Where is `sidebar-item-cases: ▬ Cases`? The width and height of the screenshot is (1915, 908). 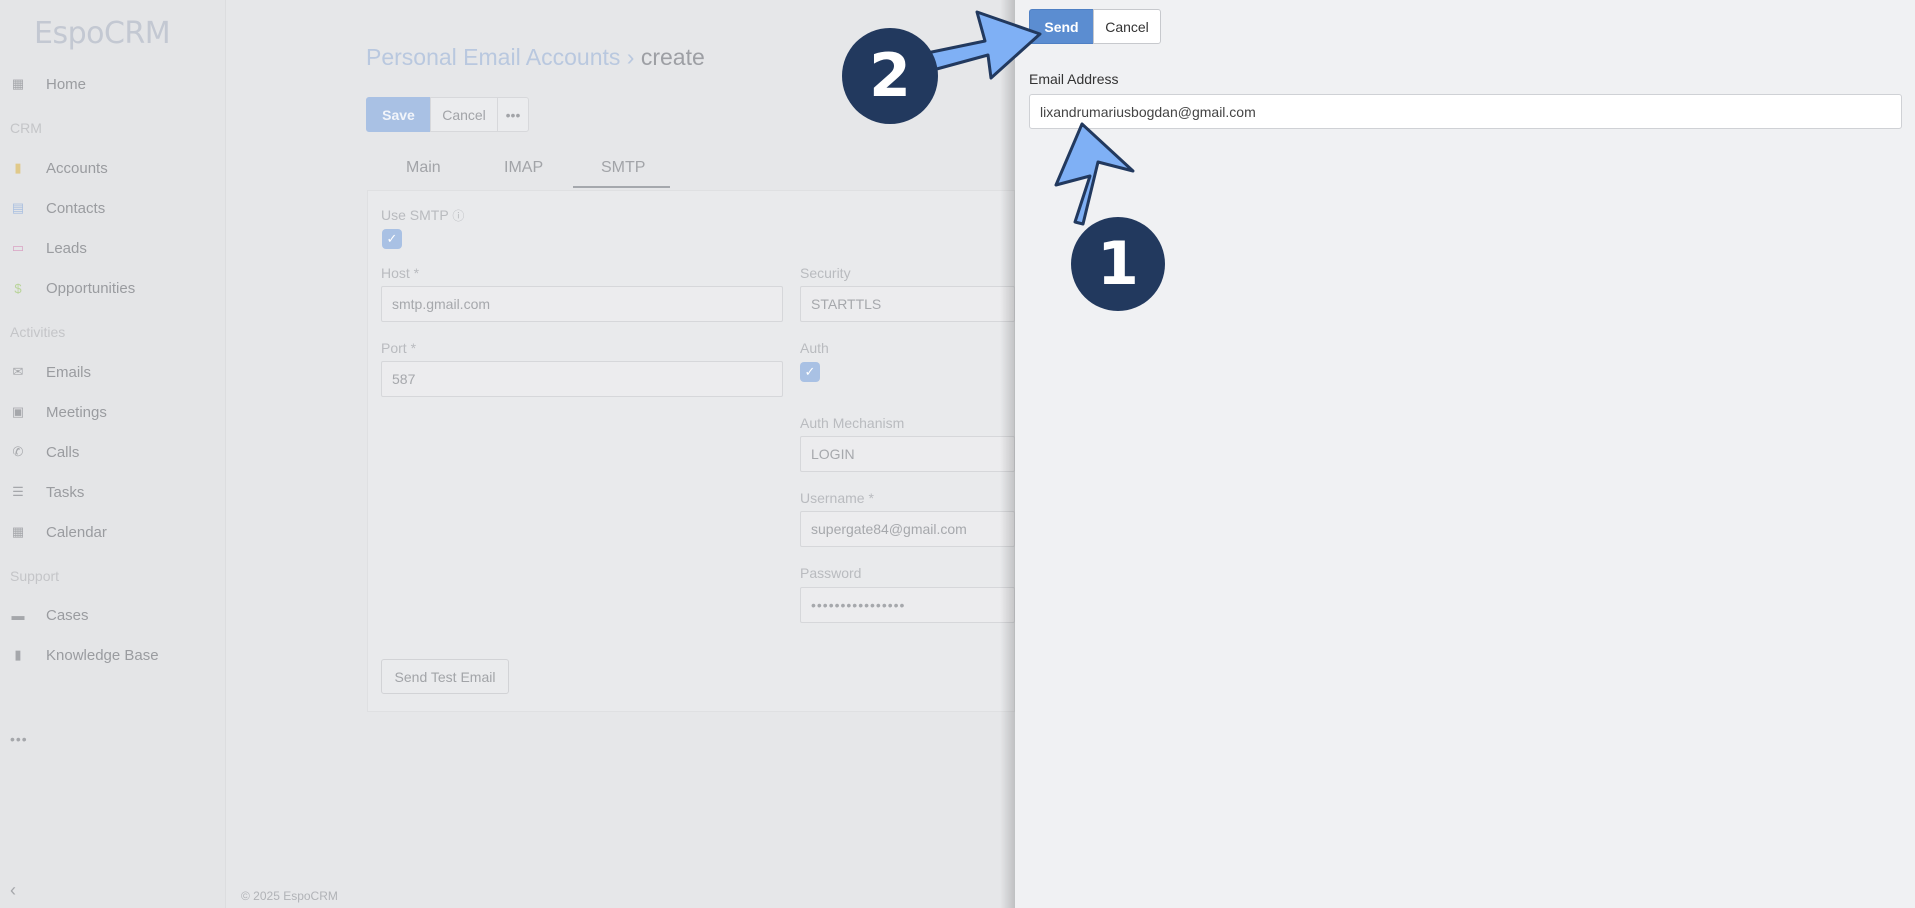
sidebar-item-cases: ▬ Cases is located at coordinates (49, 615).